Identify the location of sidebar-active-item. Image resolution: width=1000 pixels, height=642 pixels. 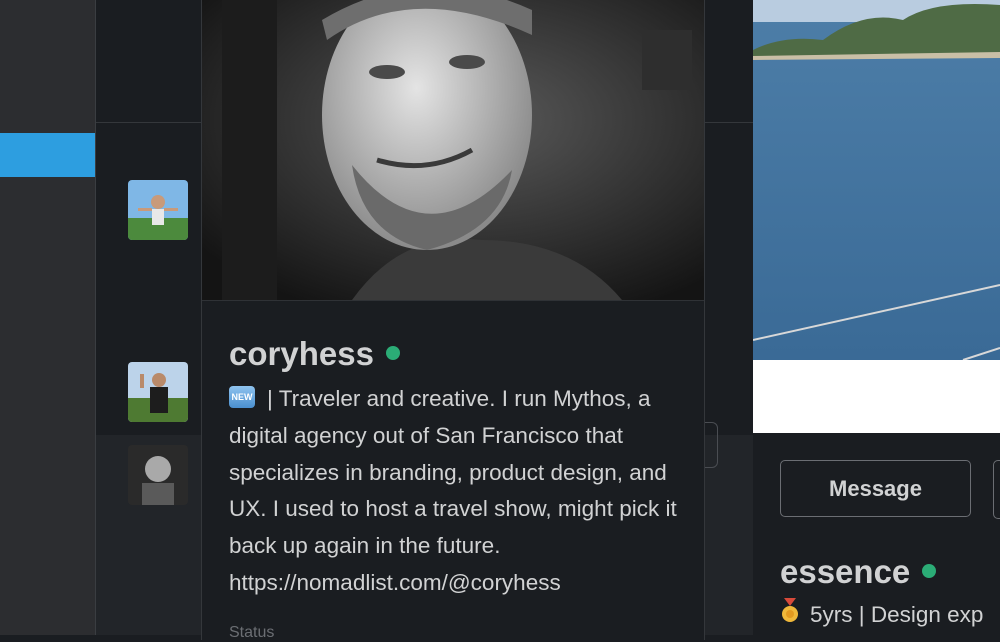
(47, 155).